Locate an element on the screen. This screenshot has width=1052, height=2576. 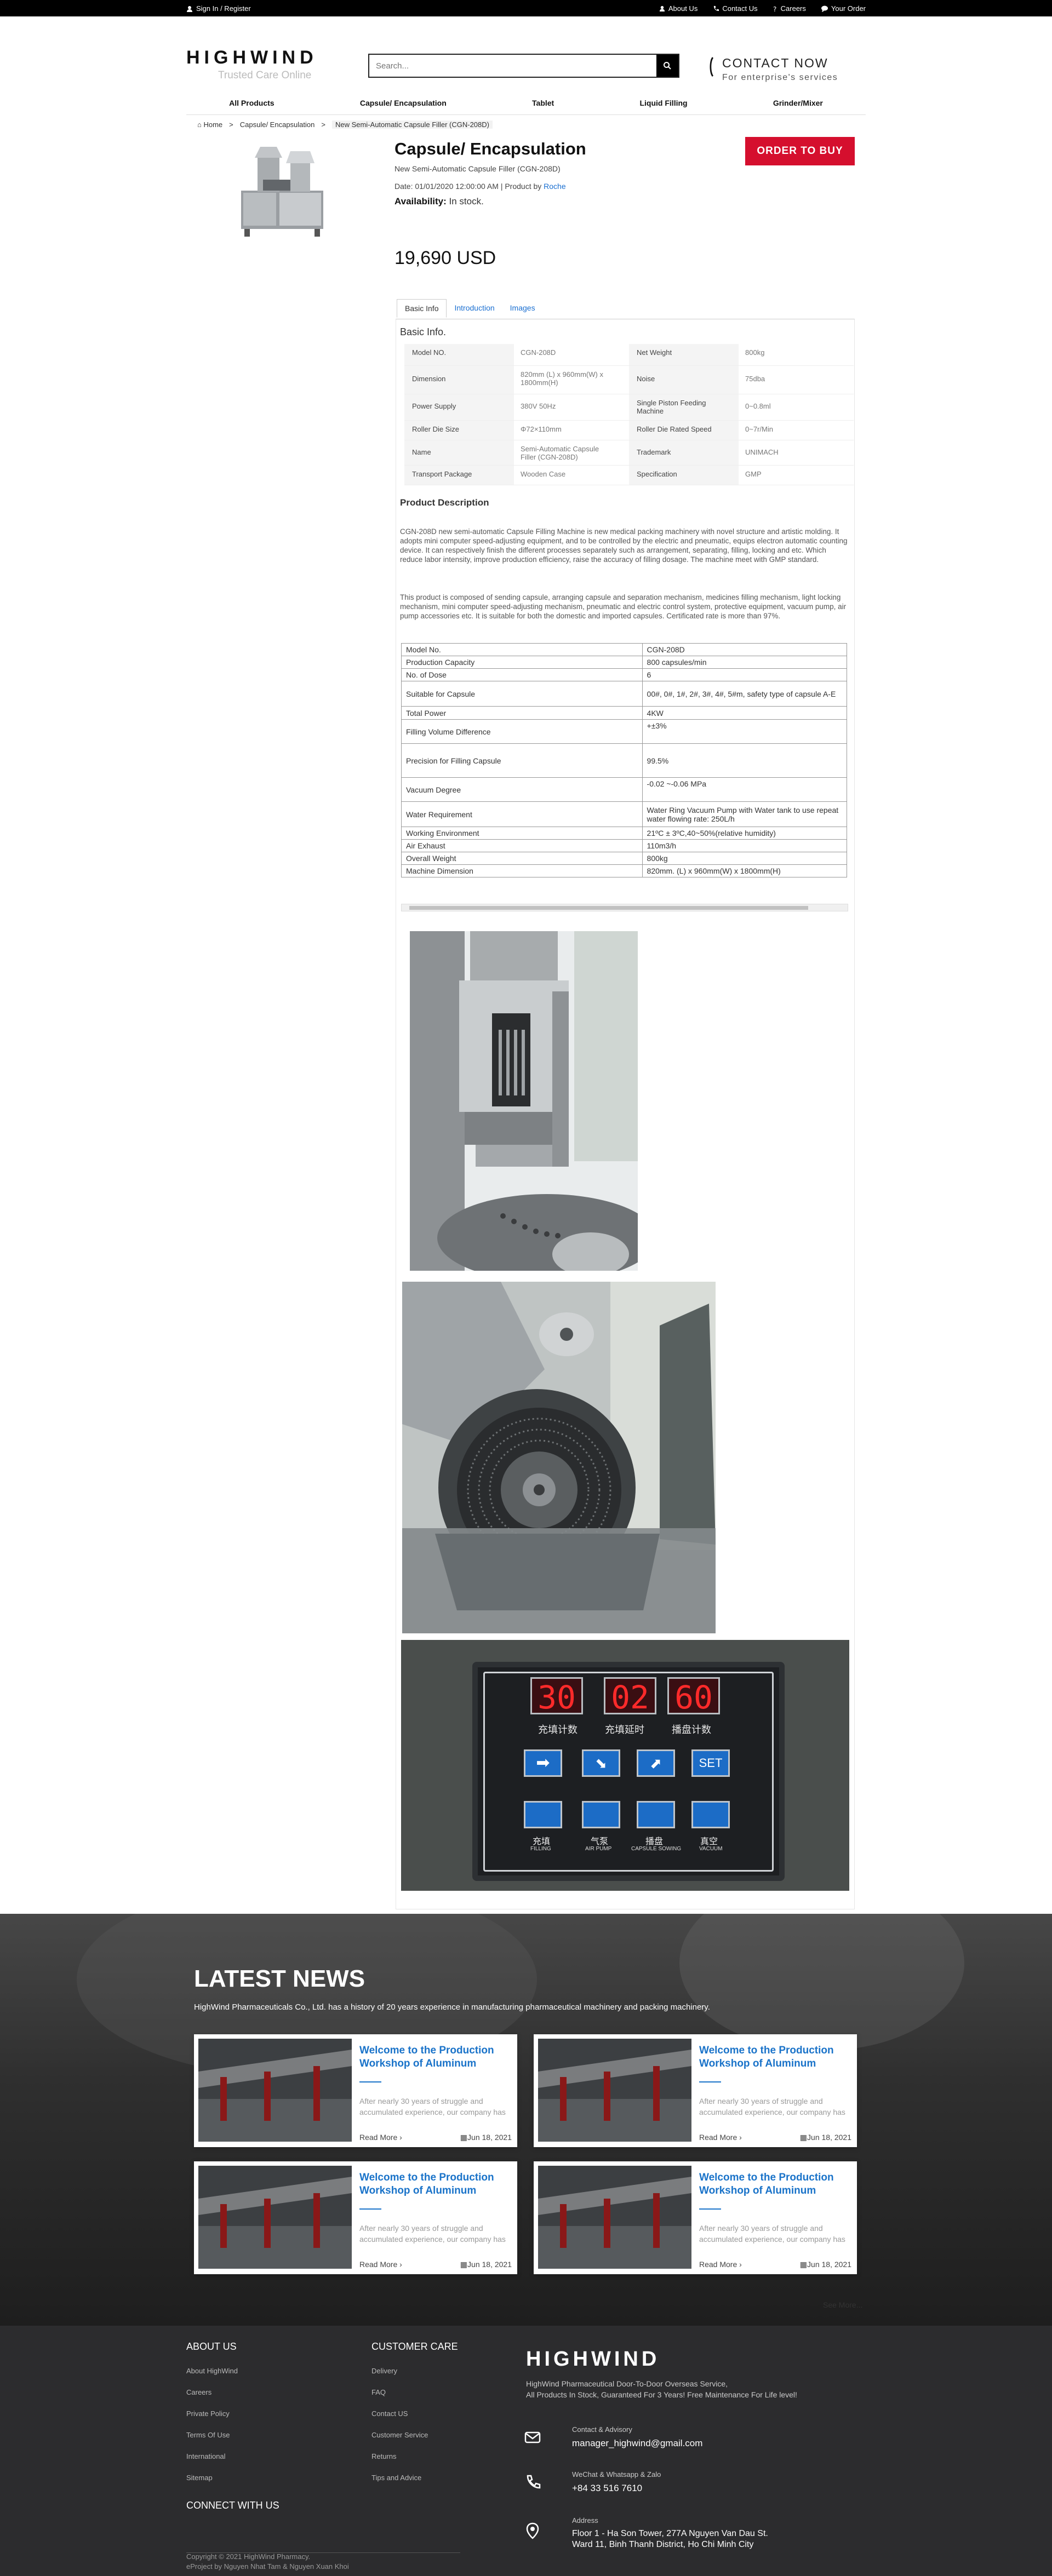
calendar-icon: ▦ is located at coordinates (464, 2137).